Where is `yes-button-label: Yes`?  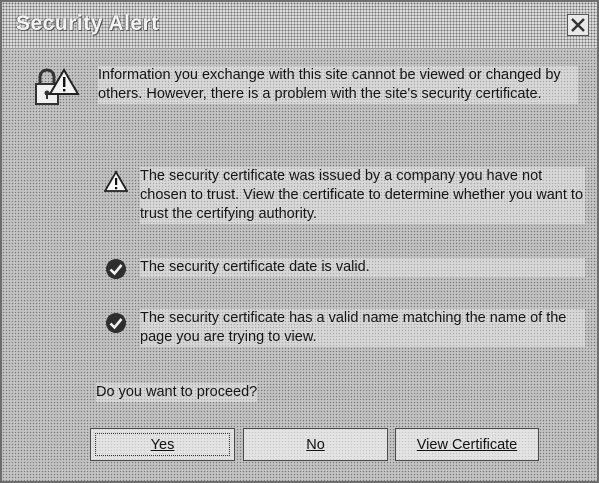 yes-button-label: Yes is located at coordinates (162, 444).